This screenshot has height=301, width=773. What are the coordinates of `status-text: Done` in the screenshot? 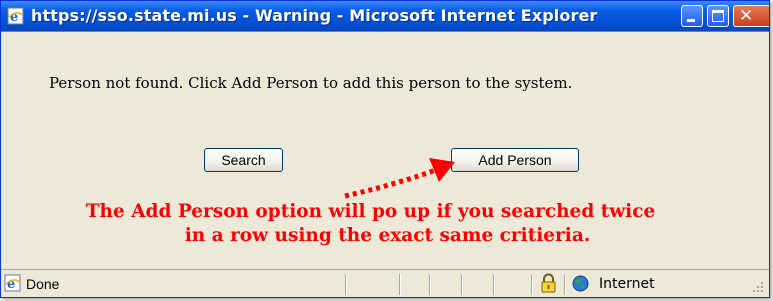 It's located at (43, 284).